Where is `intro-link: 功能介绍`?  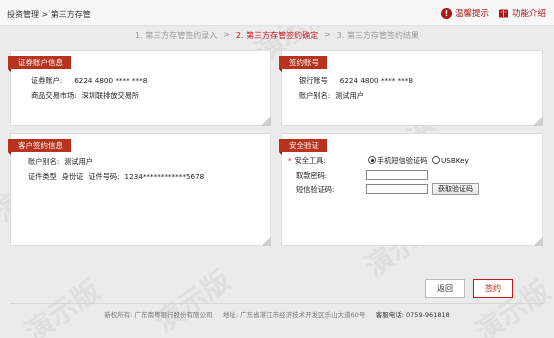 intro-link: 功能介绍 is located at coordinates (522, 13).